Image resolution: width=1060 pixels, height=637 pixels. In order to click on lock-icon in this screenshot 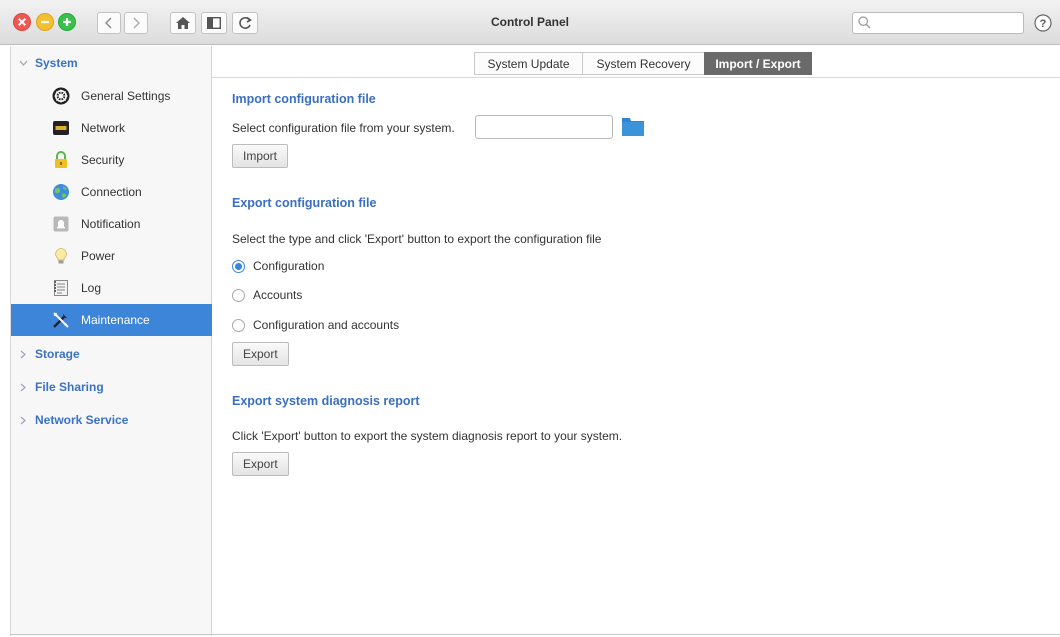, I will do `click(61, 159)`.